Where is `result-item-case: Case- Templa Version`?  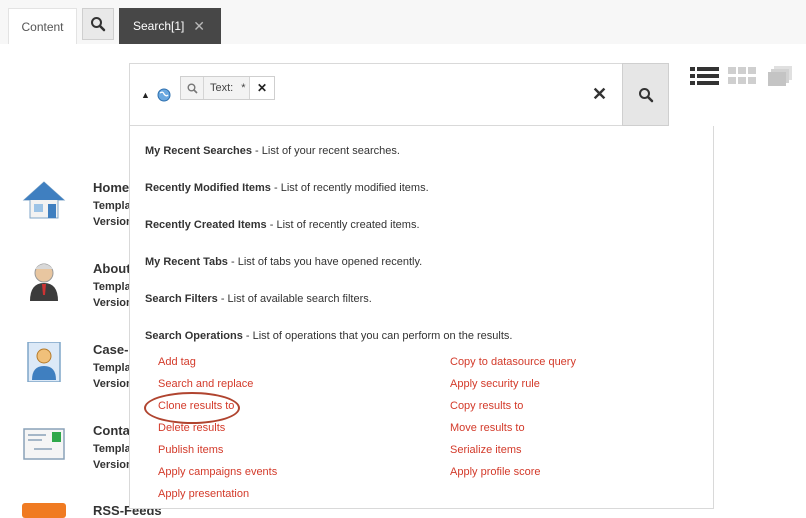 result-item-case: Case- Templa Version is located at coordinates (77, 368).